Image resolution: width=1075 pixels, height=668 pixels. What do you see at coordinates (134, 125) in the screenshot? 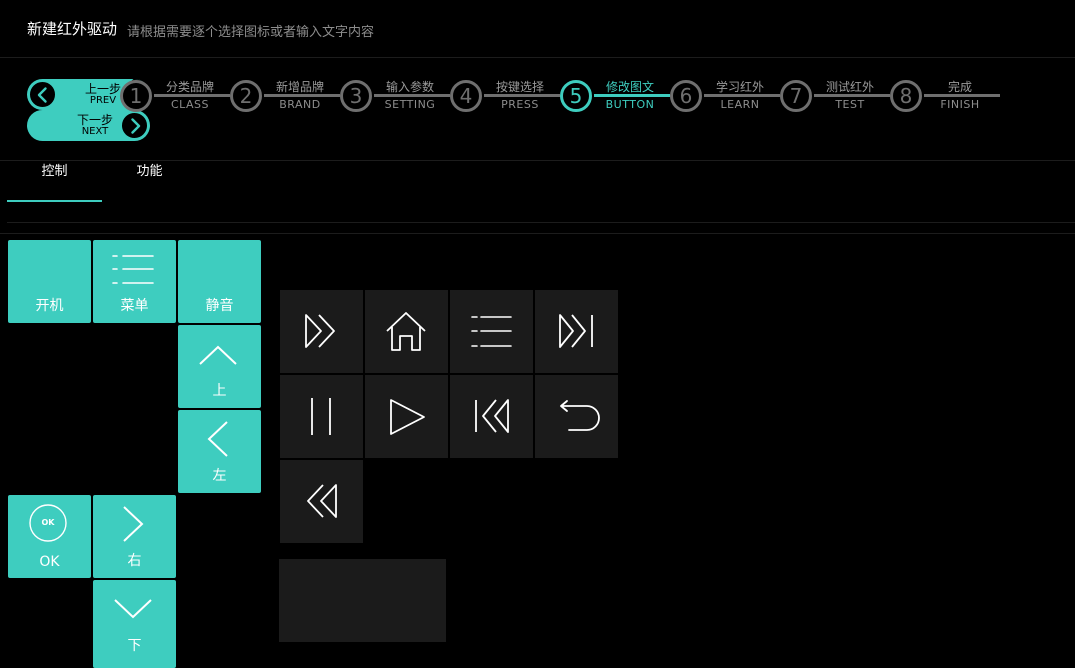
I see `chevron-right-icon` at bounding box center [134, 125].